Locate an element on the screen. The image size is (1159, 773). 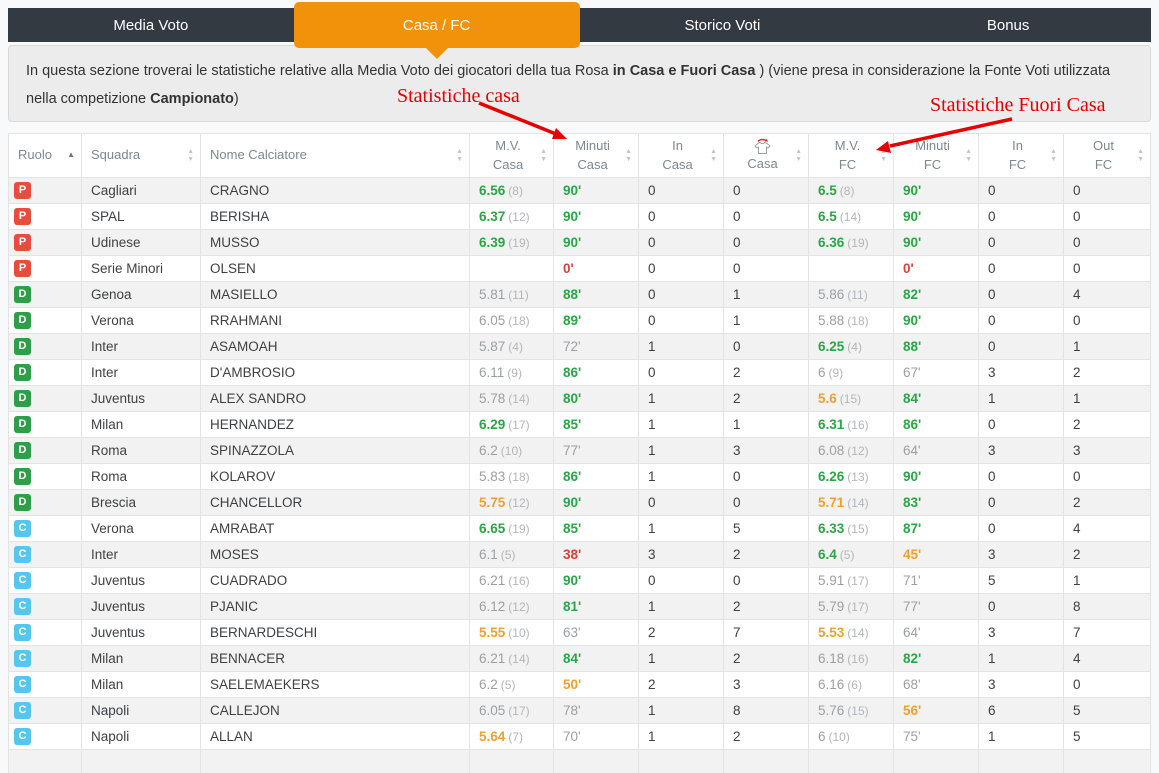
mv-fc-cell: 6.18 (16) is located at coordinates (851, 658).